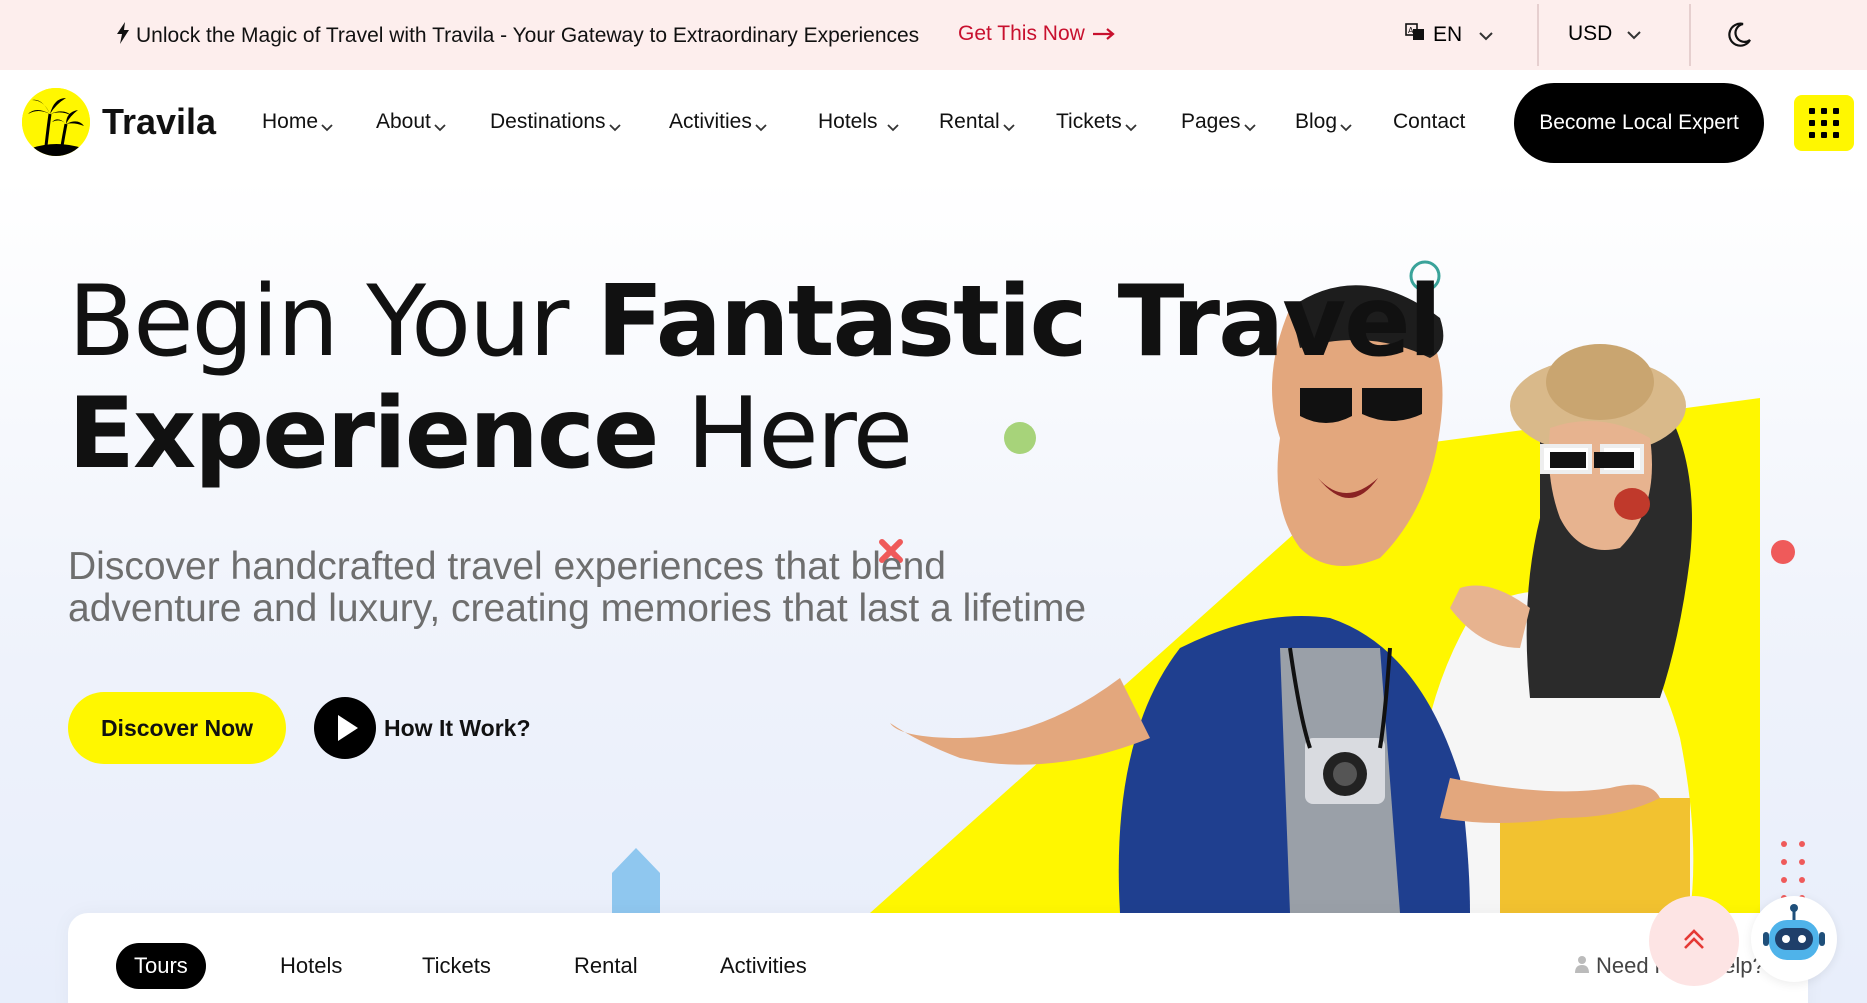  Describe the element at coordinates (123, 36) in the screenshot. I see `lightning-icon` at that location.